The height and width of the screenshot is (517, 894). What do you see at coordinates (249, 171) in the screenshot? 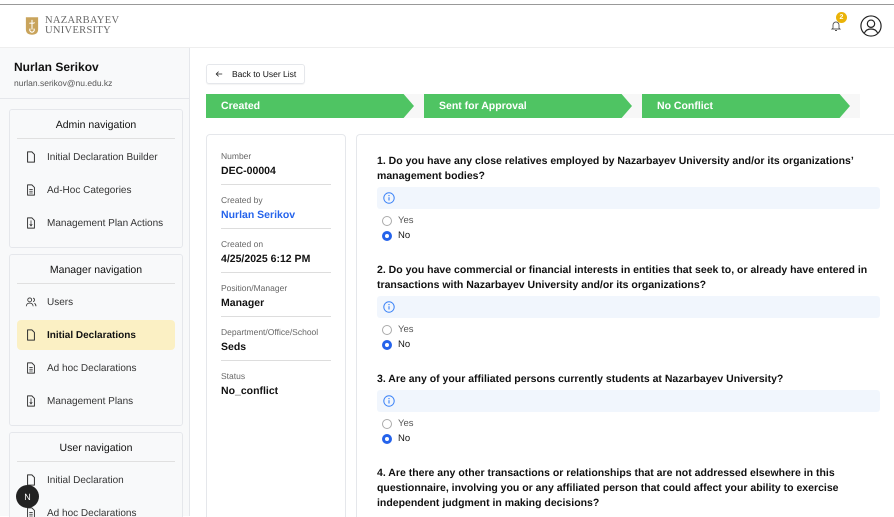
I see `detail-value: DEC-00004` at bounding box center [249, 171].